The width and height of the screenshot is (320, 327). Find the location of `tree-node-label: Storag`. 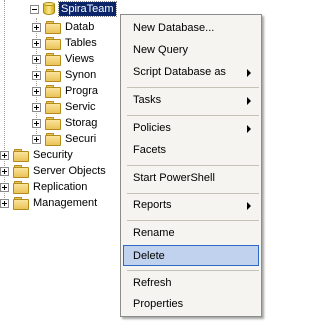

tree-node-label: Storag is located at coordinates (81, 123).